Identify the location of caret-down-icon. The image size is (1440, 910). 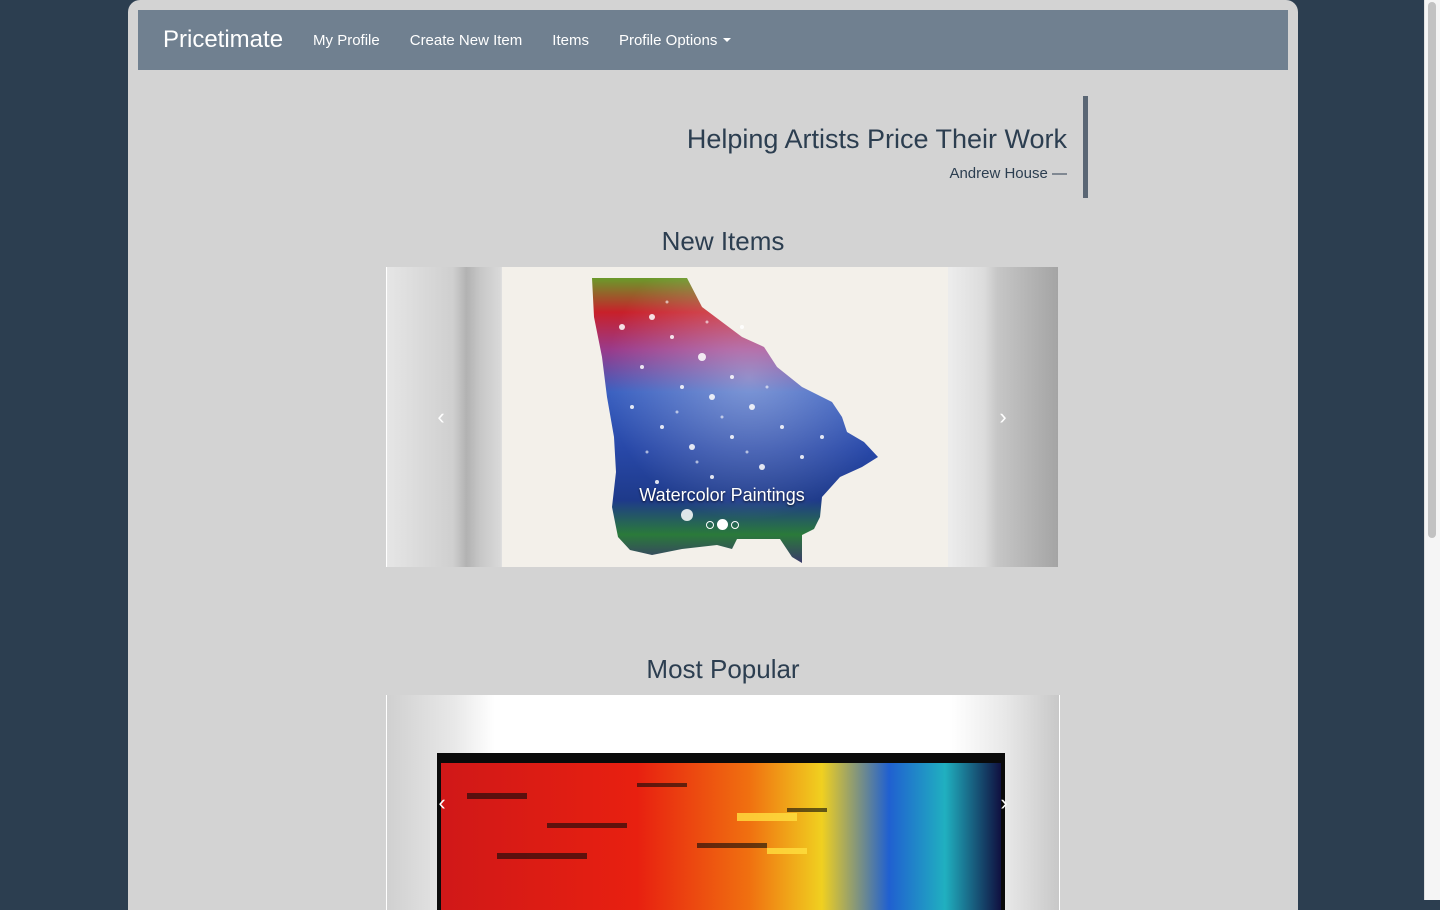
(727, 40).